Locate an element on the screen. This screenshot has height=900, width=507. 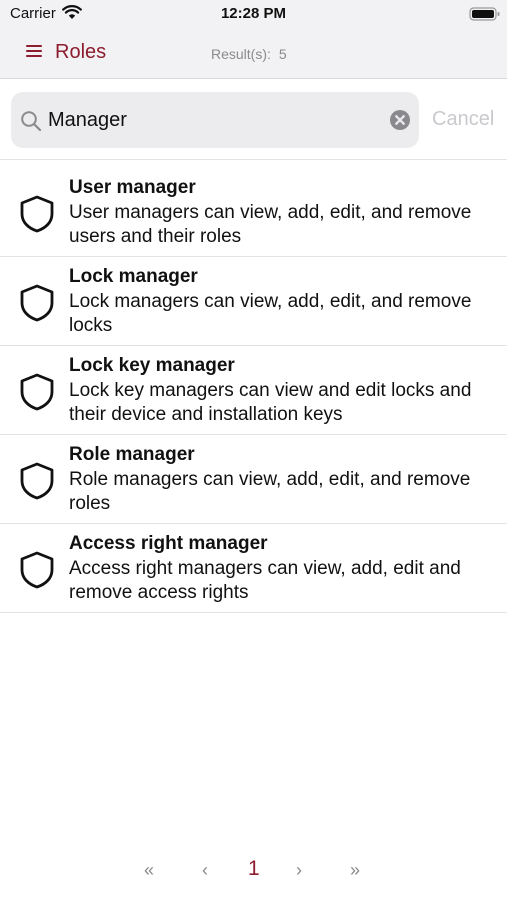
status-bar: Carrier 12:28 PM is located at coordinates (253, 14).